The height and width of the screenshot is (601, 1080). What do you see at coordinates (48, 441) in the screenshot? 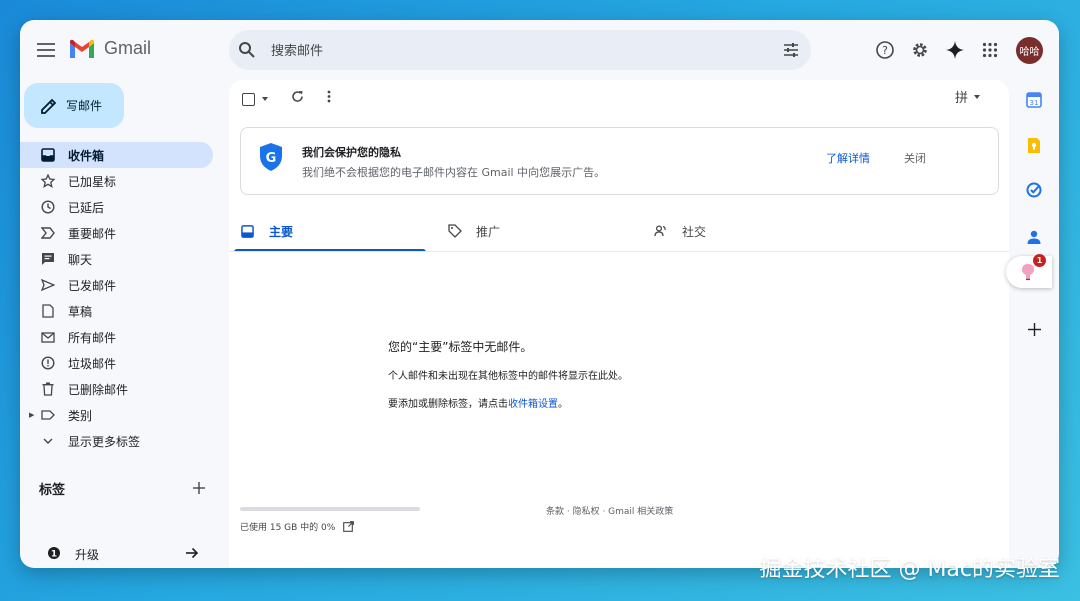
I see `chevron-down-icon` at bounding box center [48, 441].